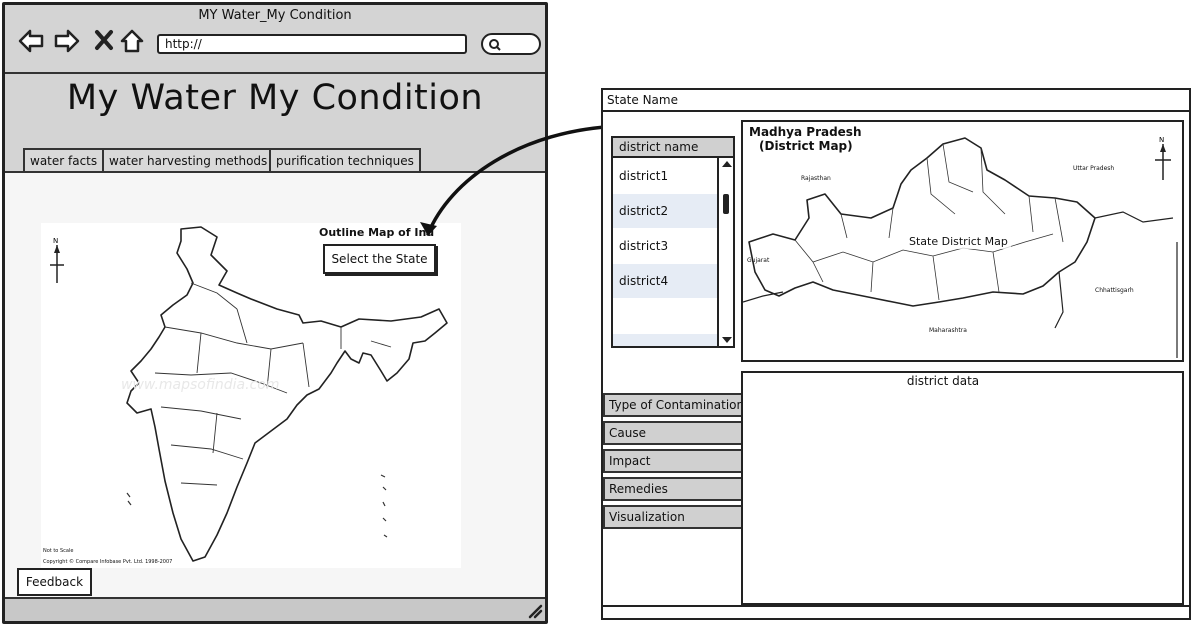  Describe the element at coordinates (758, 260) in the screenshot. I see `svg-text: Gujarat` at that location.